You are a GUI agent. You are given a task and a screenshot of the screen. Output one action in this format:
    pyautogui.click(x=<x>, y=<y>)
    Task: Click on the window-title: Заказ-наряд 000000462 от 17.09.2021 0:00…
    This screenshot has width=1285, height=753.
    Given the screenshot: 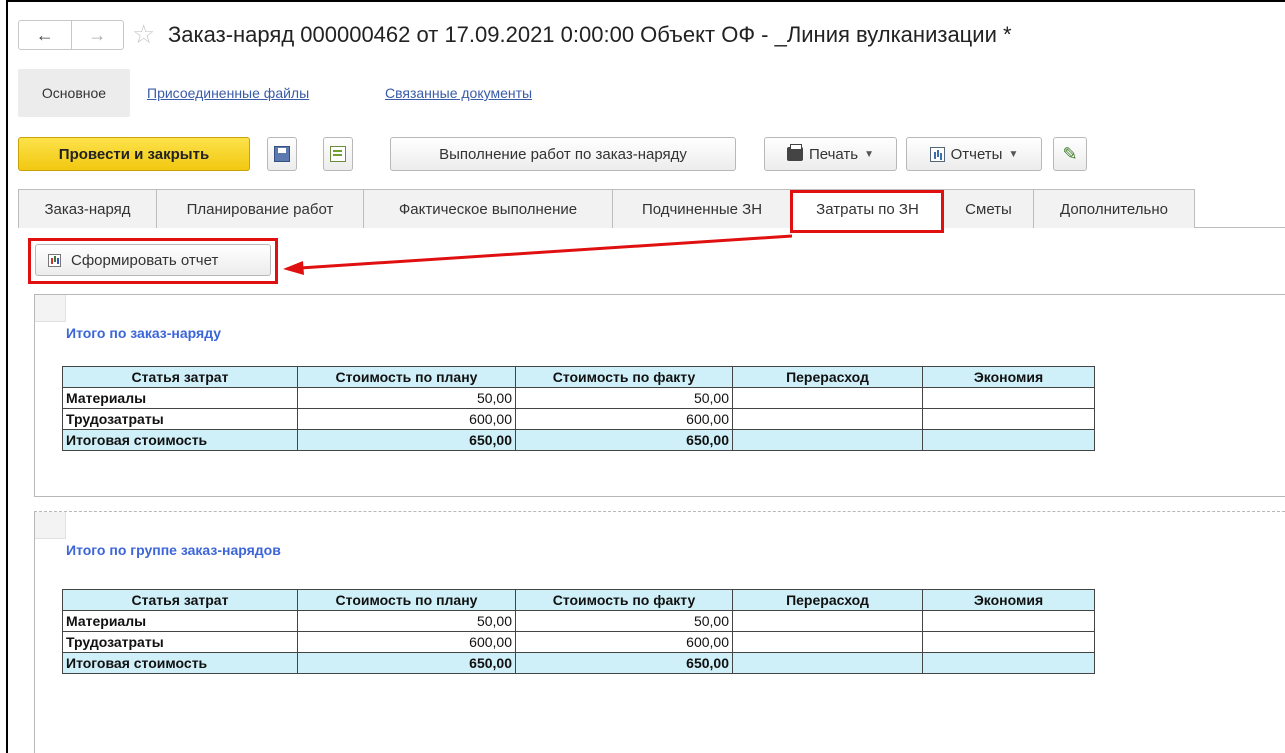 What is the action you would take?
    pyautogui.click(x=590, y=34)
    